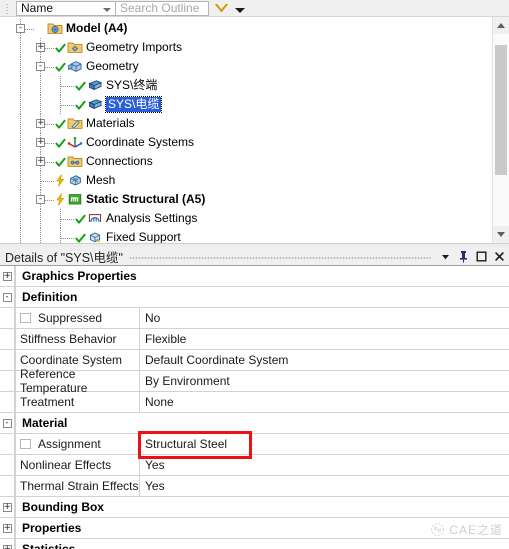 The image size is (509, 549). What do you see at coordinates (80, 86) in the screenshot?
I see `status-check-icon` at bounding box center [80, 86].